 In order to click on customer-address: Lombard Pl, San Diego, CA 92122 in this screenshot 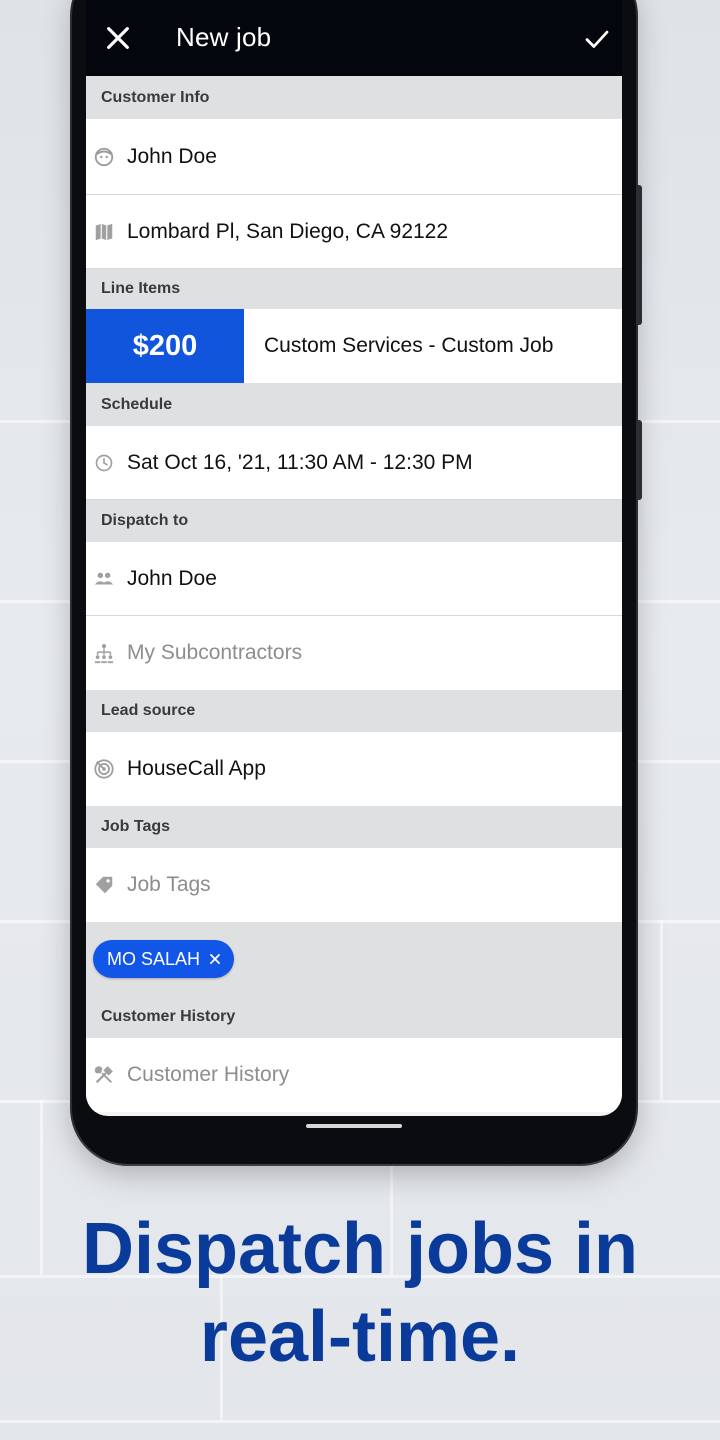, I will do `click(288, 231)`.